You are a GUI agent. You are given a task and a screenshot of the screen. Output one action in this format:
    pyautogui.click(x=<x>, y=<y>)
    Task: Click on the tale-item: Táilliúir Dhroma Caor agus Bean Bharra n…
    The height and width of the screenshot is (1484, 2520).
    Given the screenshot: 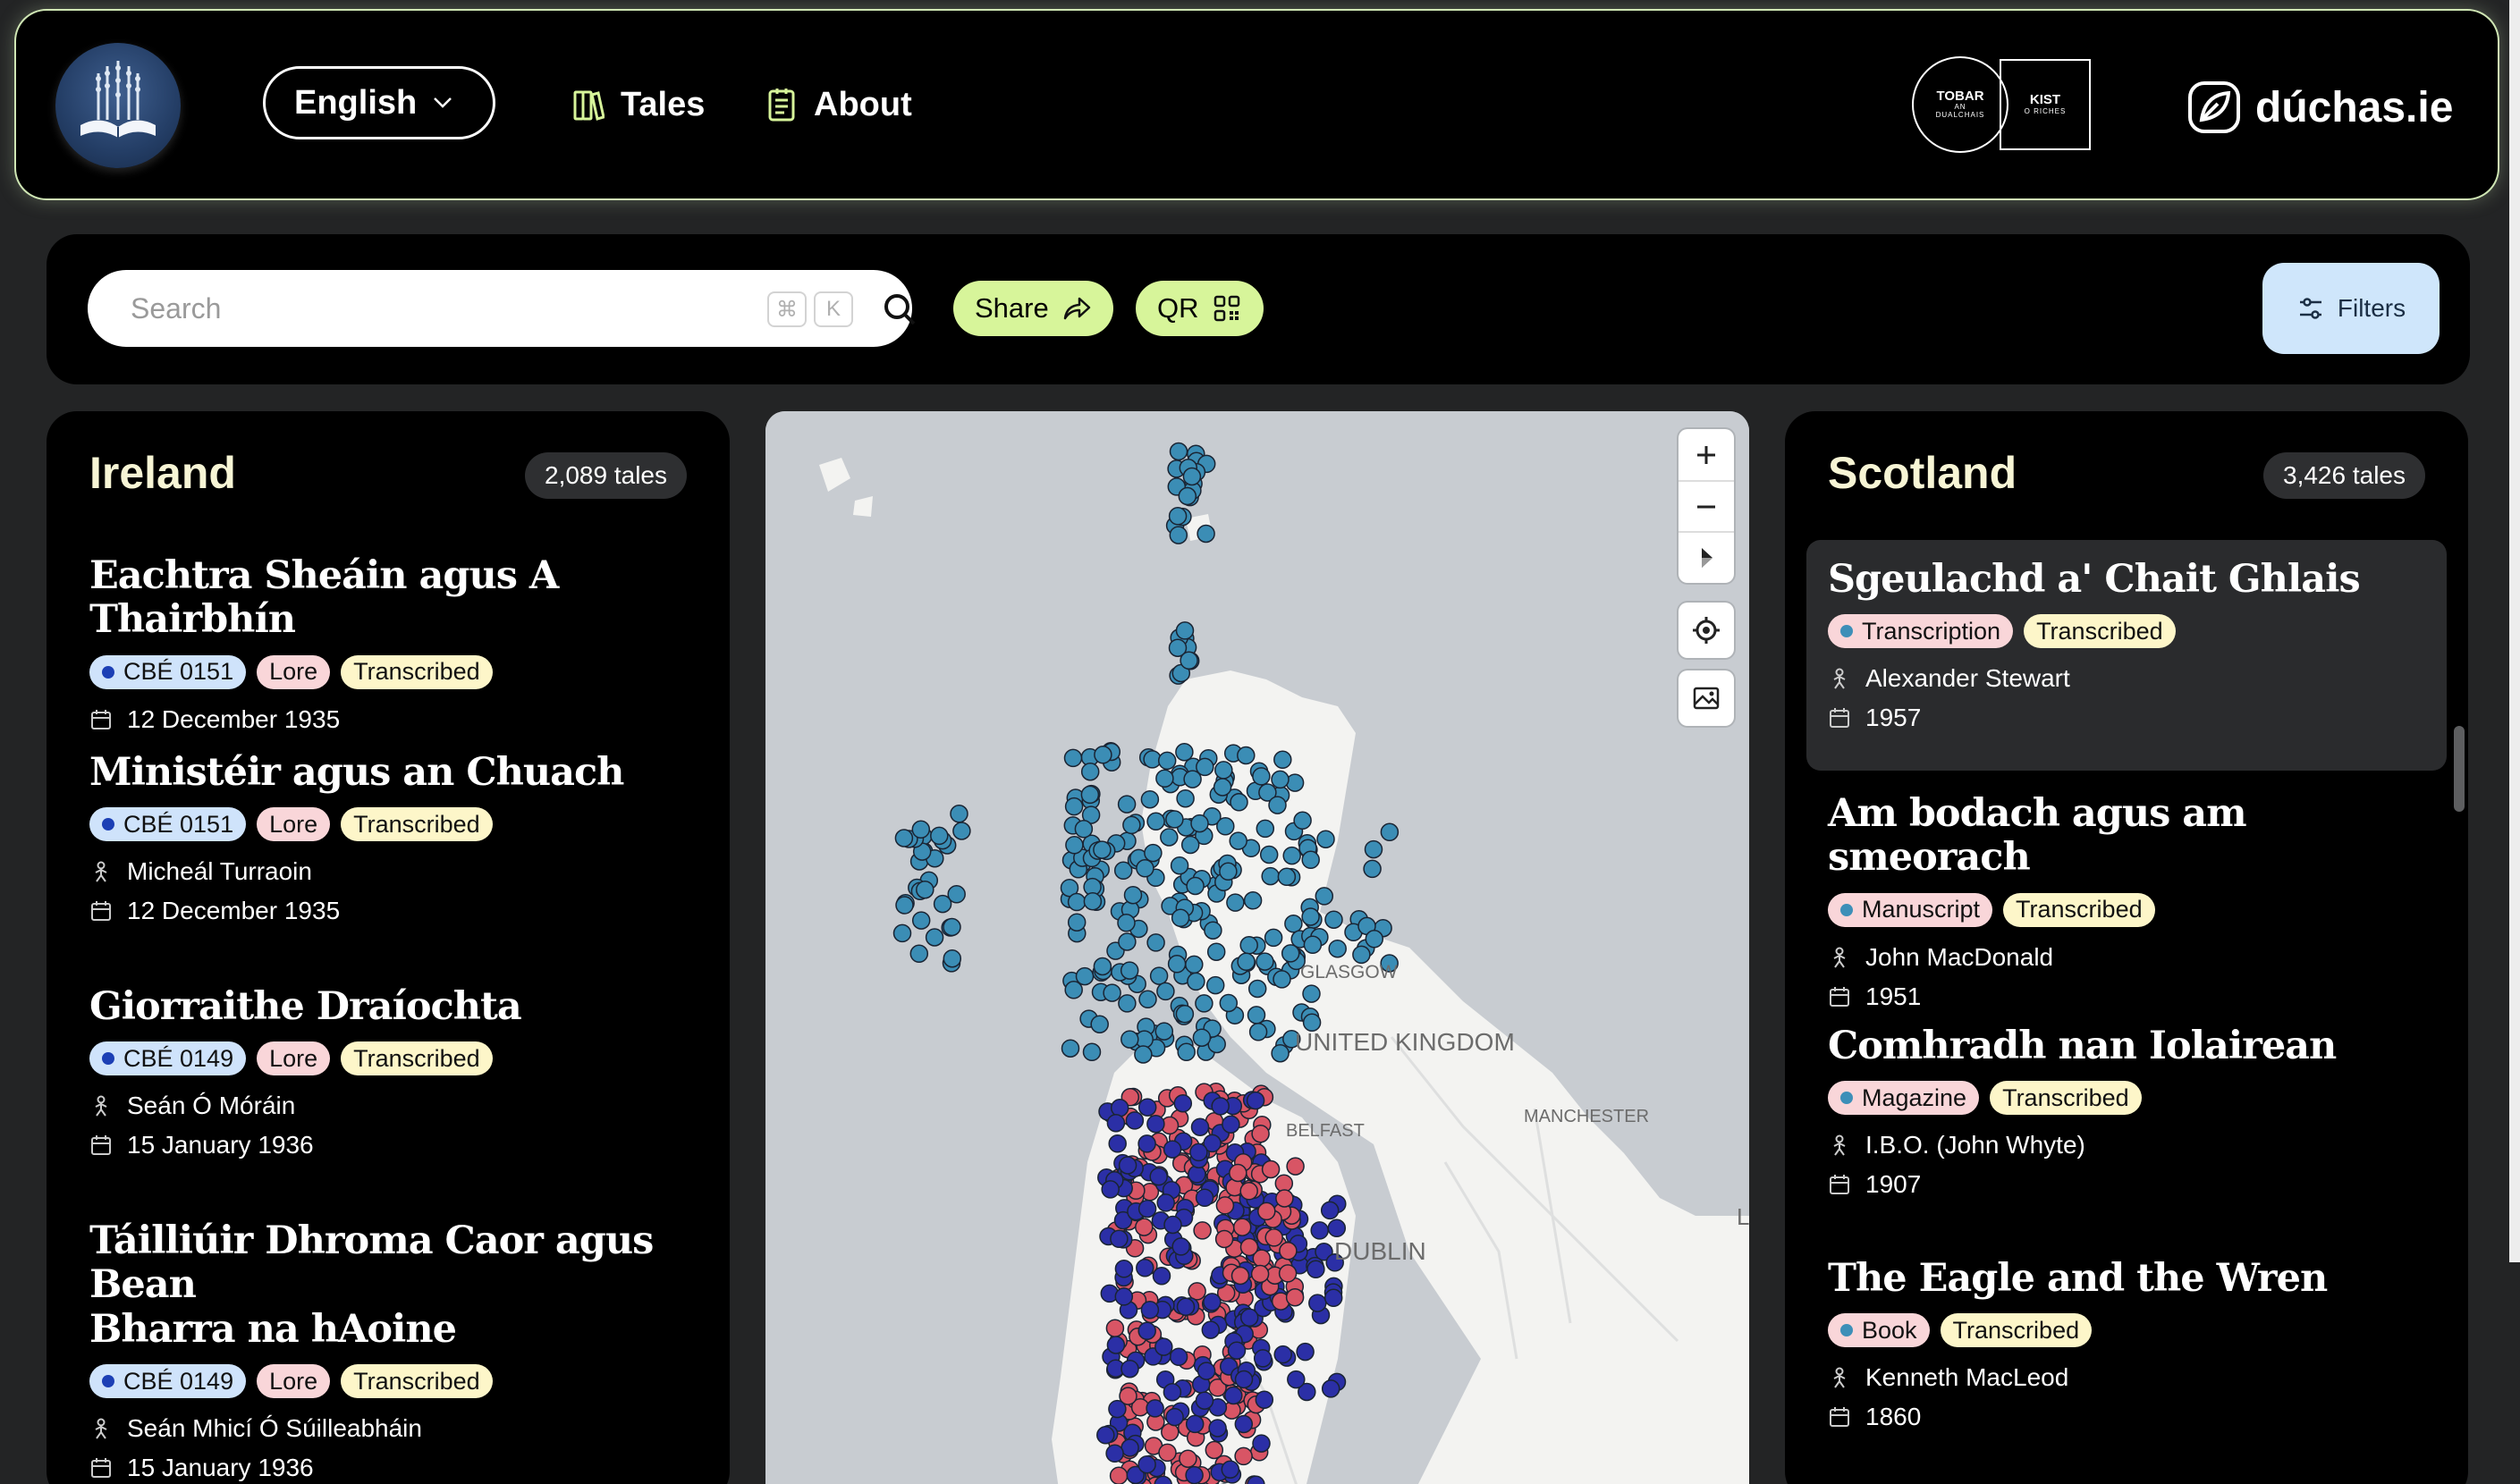 What is the action you would take?
    pyautogui.click(x=388, y=1350)
    